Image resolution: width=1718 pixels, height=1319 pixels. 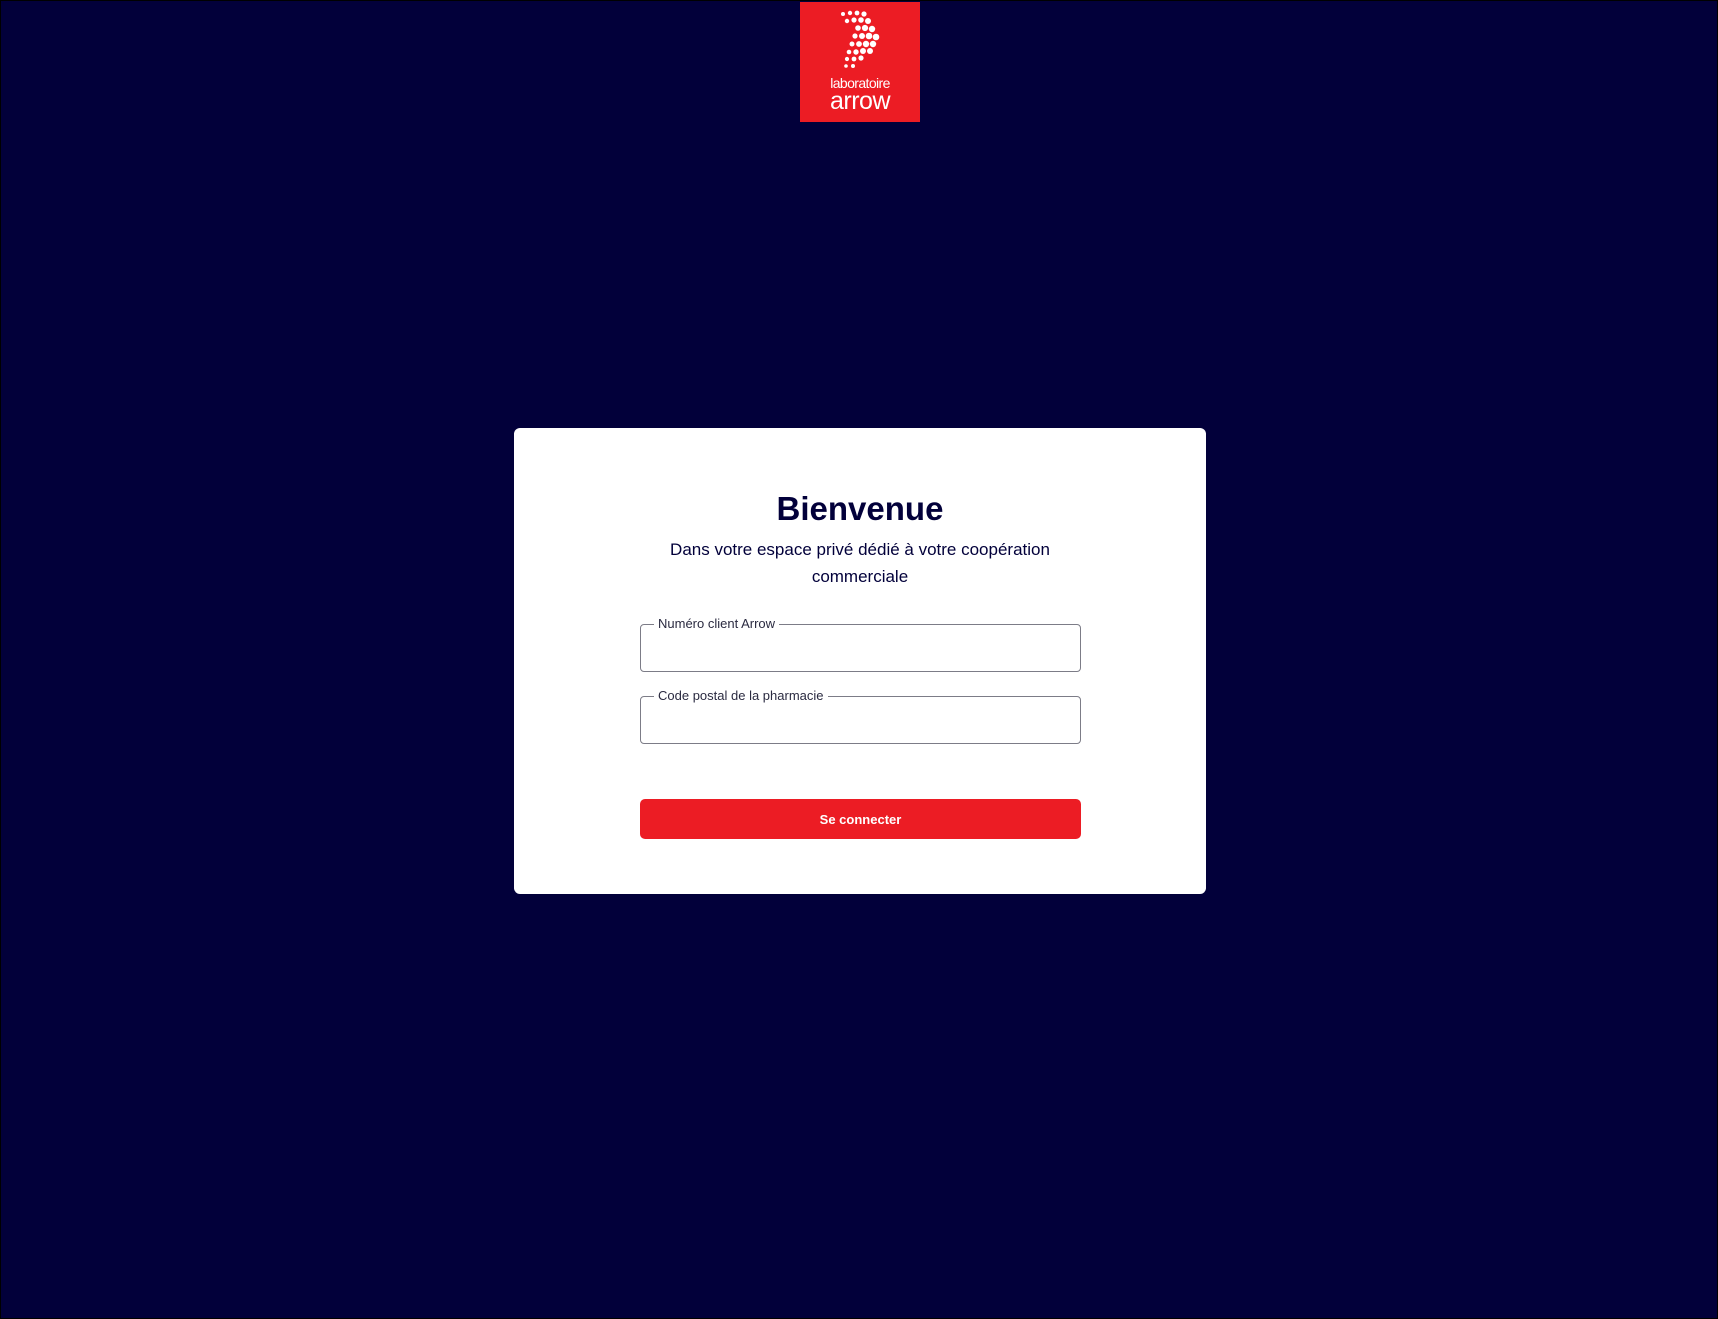 I want to click on page-title: Bienvenue, so click(x=860, y=508).